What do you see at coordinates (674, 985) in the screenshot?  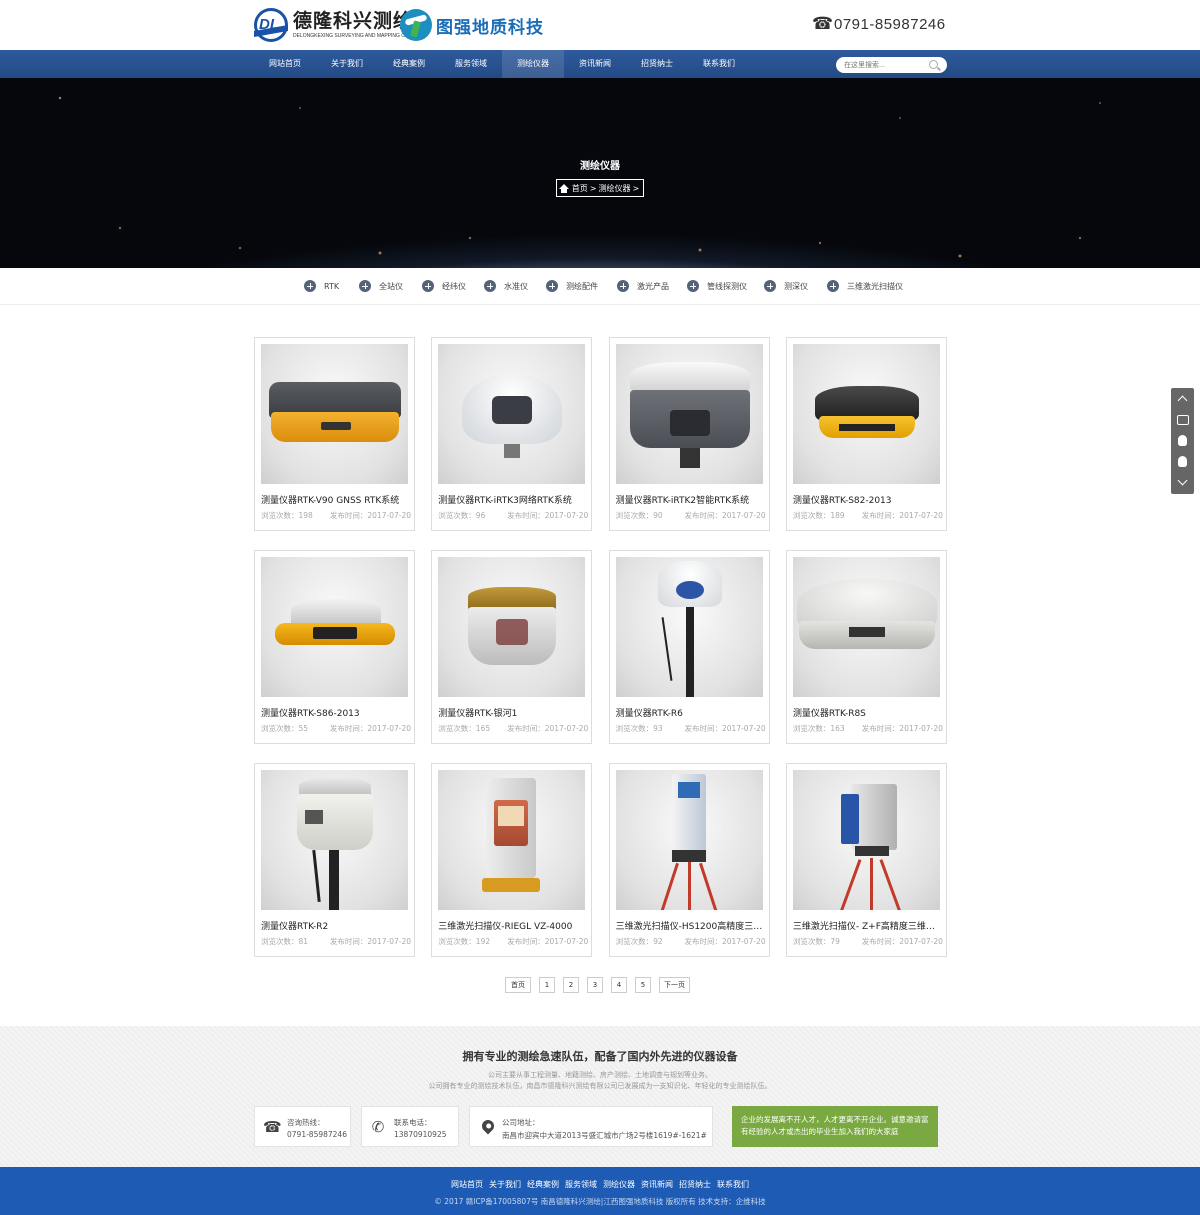 I see `pagination-next: 下一页` at bounding box center [674, 985].